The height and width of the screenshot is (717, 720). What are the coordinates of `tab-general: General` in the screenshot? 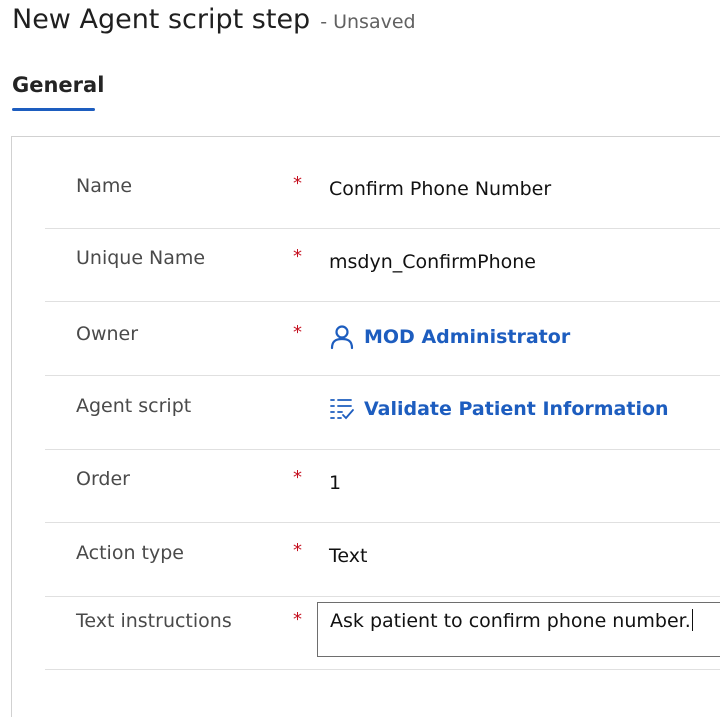 It's located at (58, 85).